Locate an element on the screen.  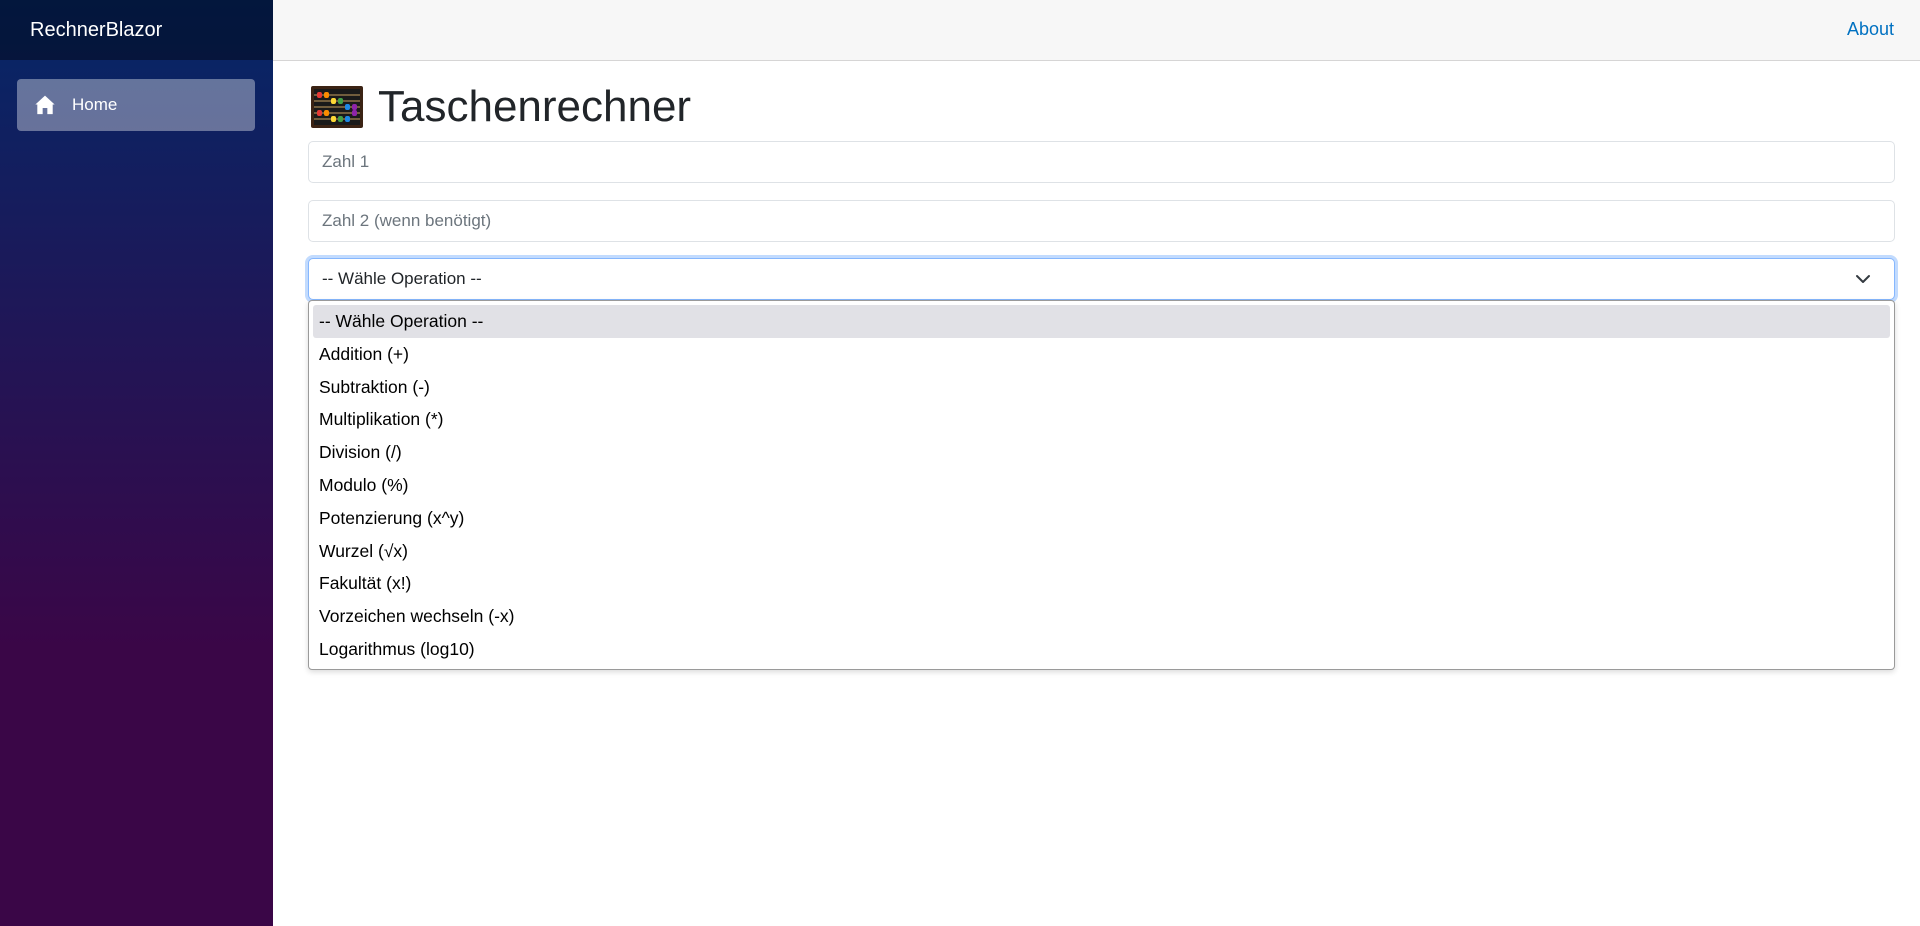
operation-option: Wurzel (√x) is located at coordinates (1101, 551).